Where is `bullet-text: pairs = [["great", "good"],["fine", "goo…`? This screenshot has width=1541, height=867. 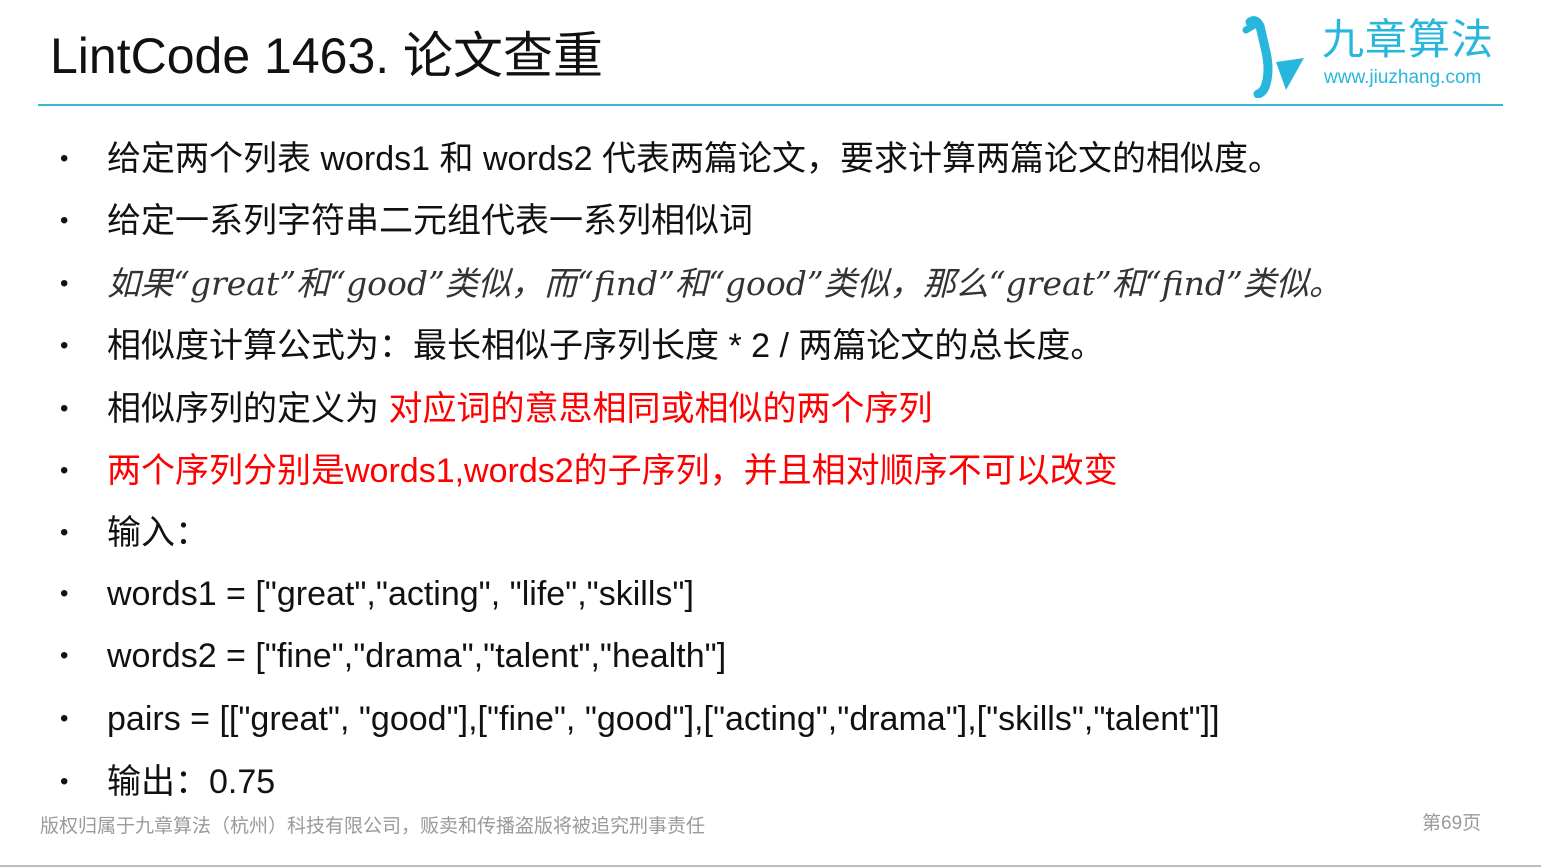 bullet-text: pairs = [["great", "good"],["fine", "goo… is located at coordinates (663, 719).